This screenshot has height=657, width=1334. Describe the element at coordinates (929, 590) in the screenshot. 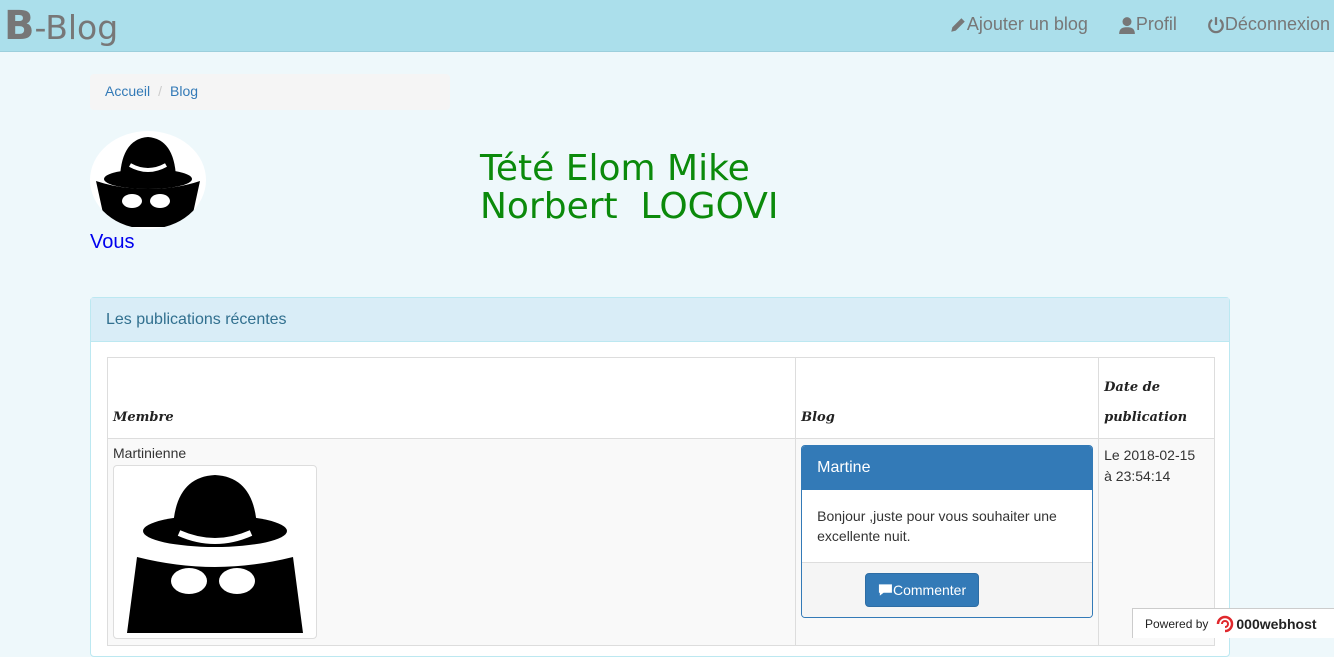

I see `comment-label: Commenter` at that location.